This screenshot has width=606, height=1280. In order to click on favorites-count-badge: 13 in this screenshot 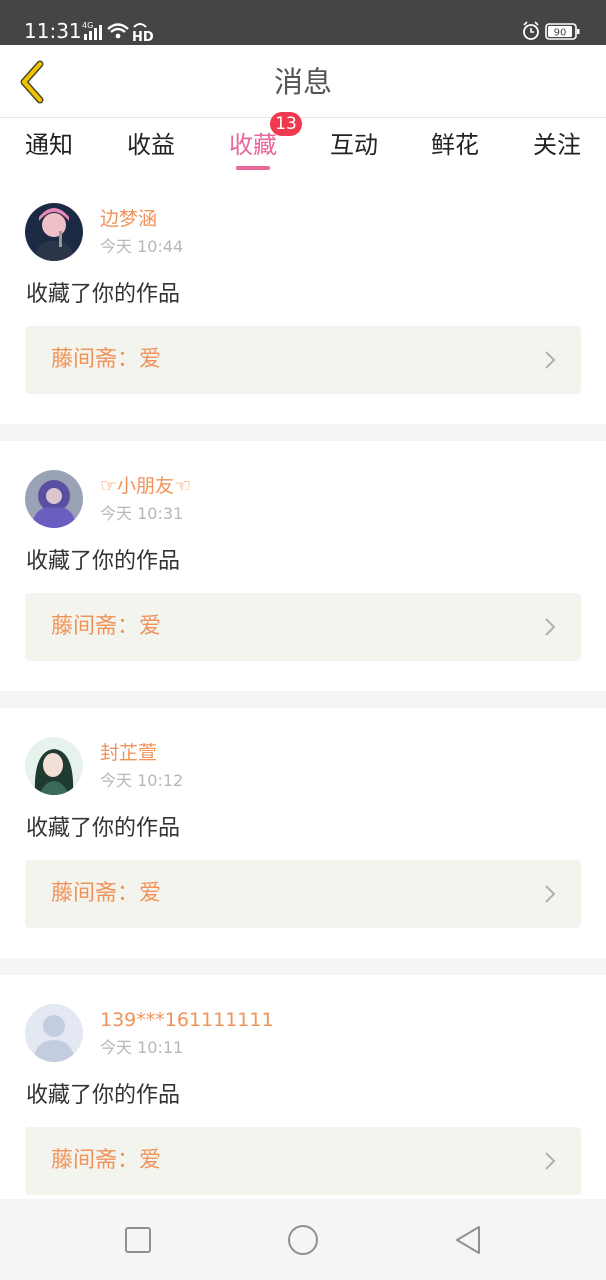, I will do `click(286, 124)`.